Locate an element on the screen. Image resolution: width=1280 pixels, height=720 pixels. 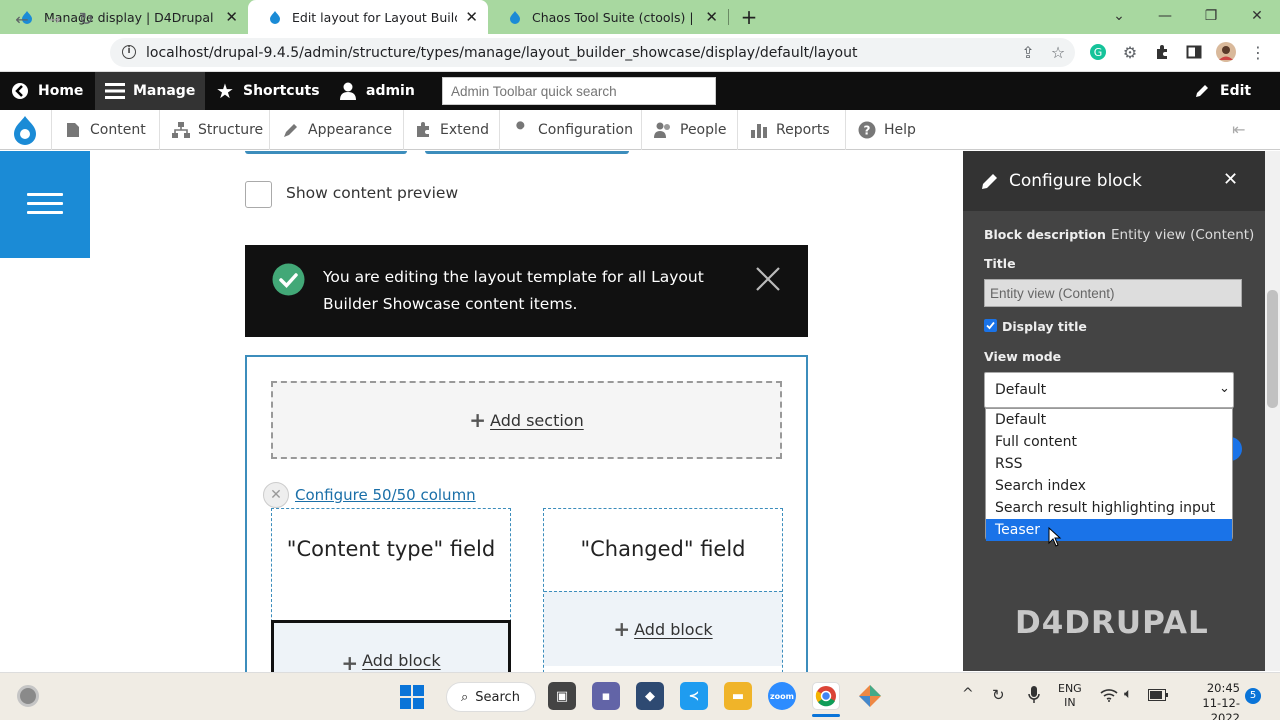
add-block-link: Add block is located at coordinates (673, 629).